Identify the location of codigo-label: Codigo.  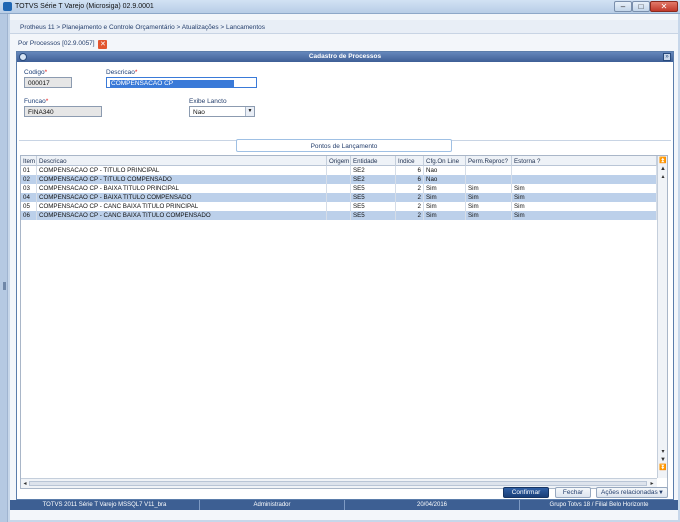
(35, 72).